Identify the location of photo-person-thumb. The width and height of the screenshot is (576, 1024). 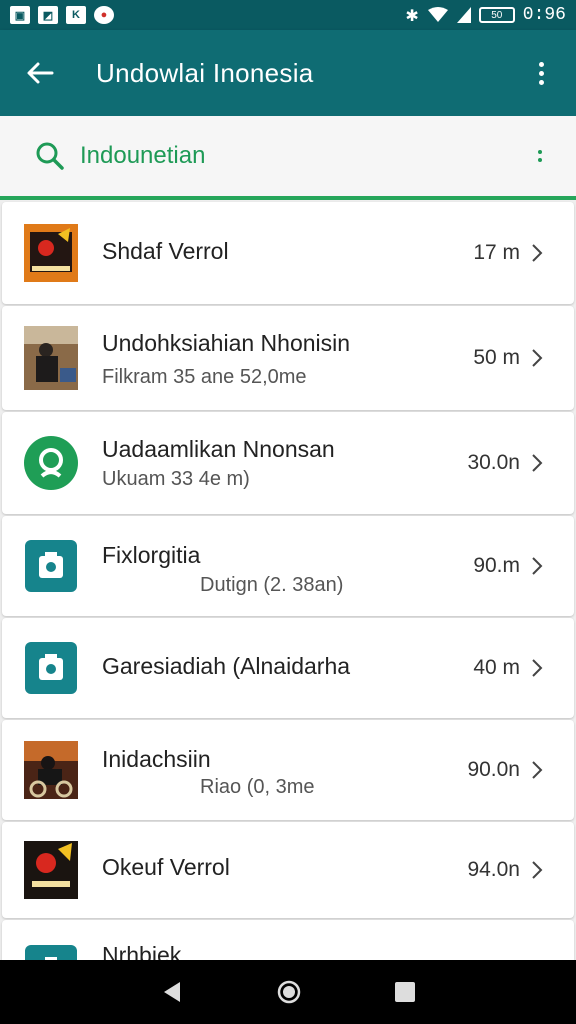
(51, 358).